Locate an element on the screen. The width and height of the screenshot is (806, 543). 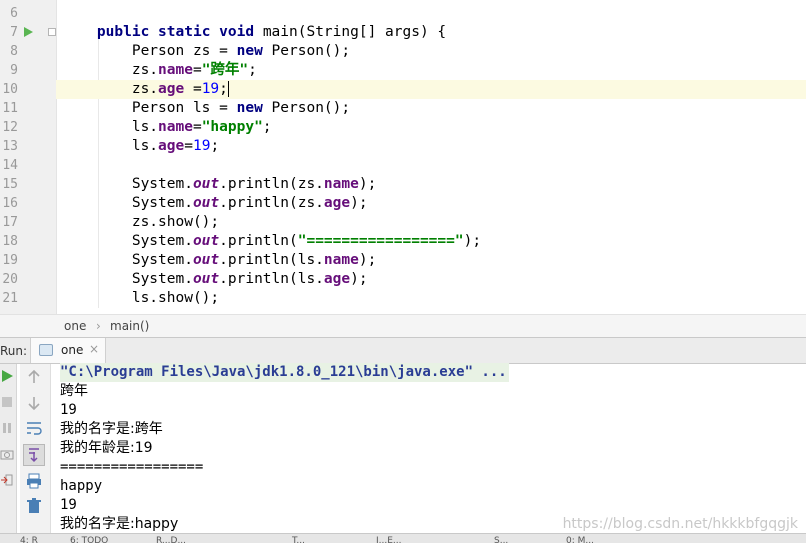
exit-icon is located at coordinates (7, 480).